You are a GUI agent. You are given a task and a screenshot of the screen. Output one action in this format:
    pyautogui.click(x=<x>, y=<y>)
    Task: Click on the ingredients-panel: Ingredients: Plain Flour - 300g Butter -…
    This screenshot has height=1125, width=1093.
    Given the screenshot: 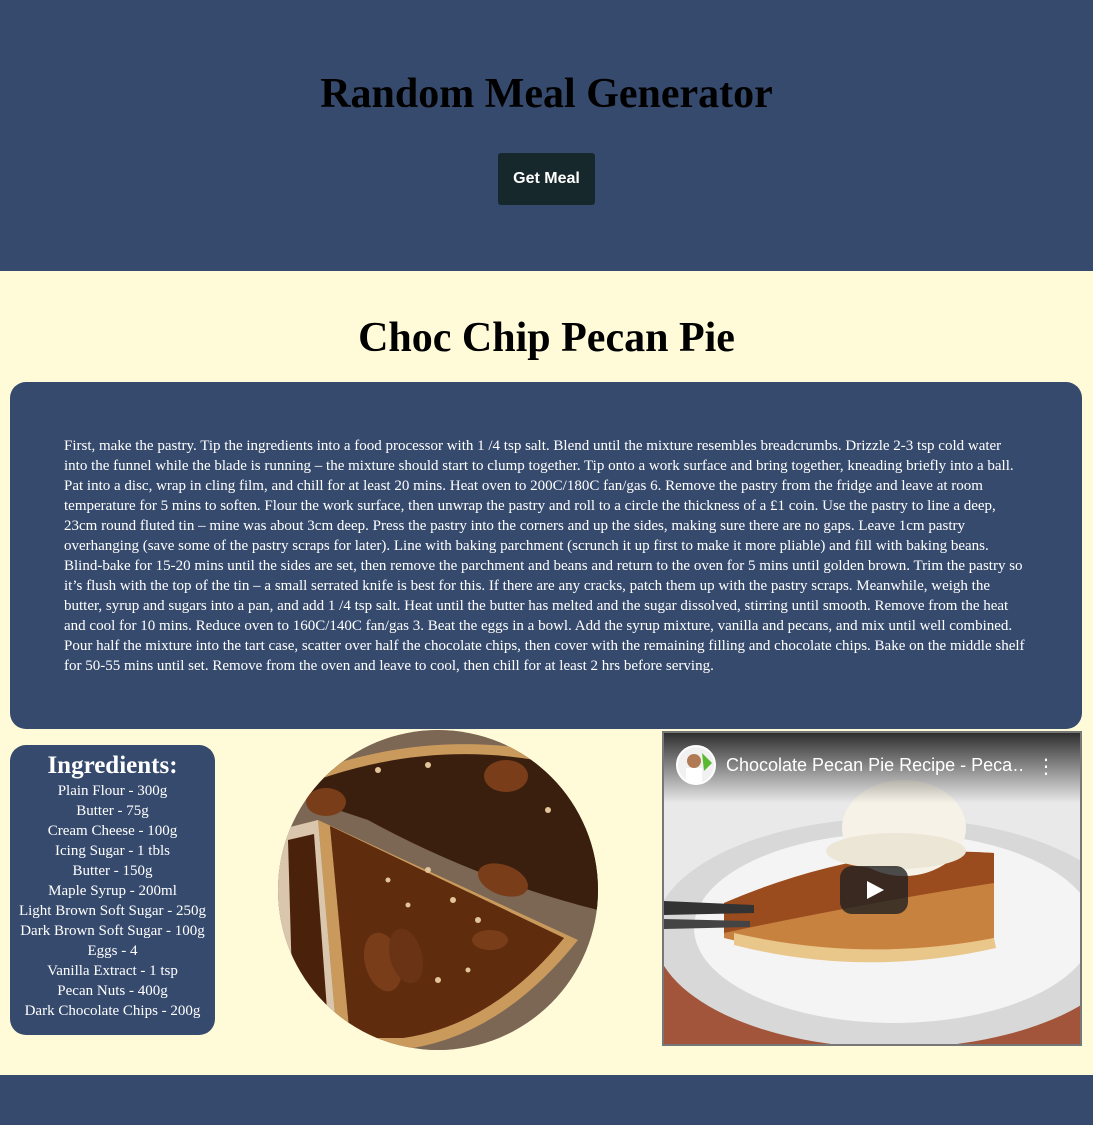 What is the action you would take?
    pyautogui.click(x=112, y=890)
    